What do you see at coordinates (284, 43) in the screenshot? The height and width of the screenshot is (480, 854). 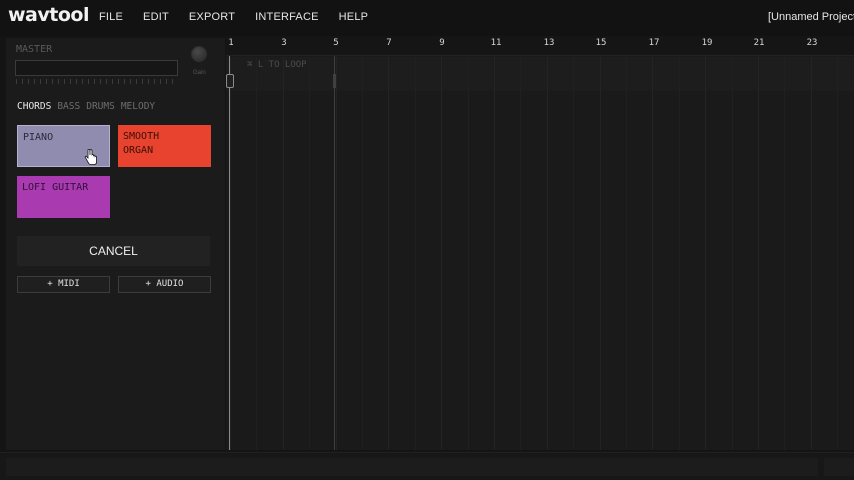 I see `bar-number: 3` at bounding box center [284, 43].